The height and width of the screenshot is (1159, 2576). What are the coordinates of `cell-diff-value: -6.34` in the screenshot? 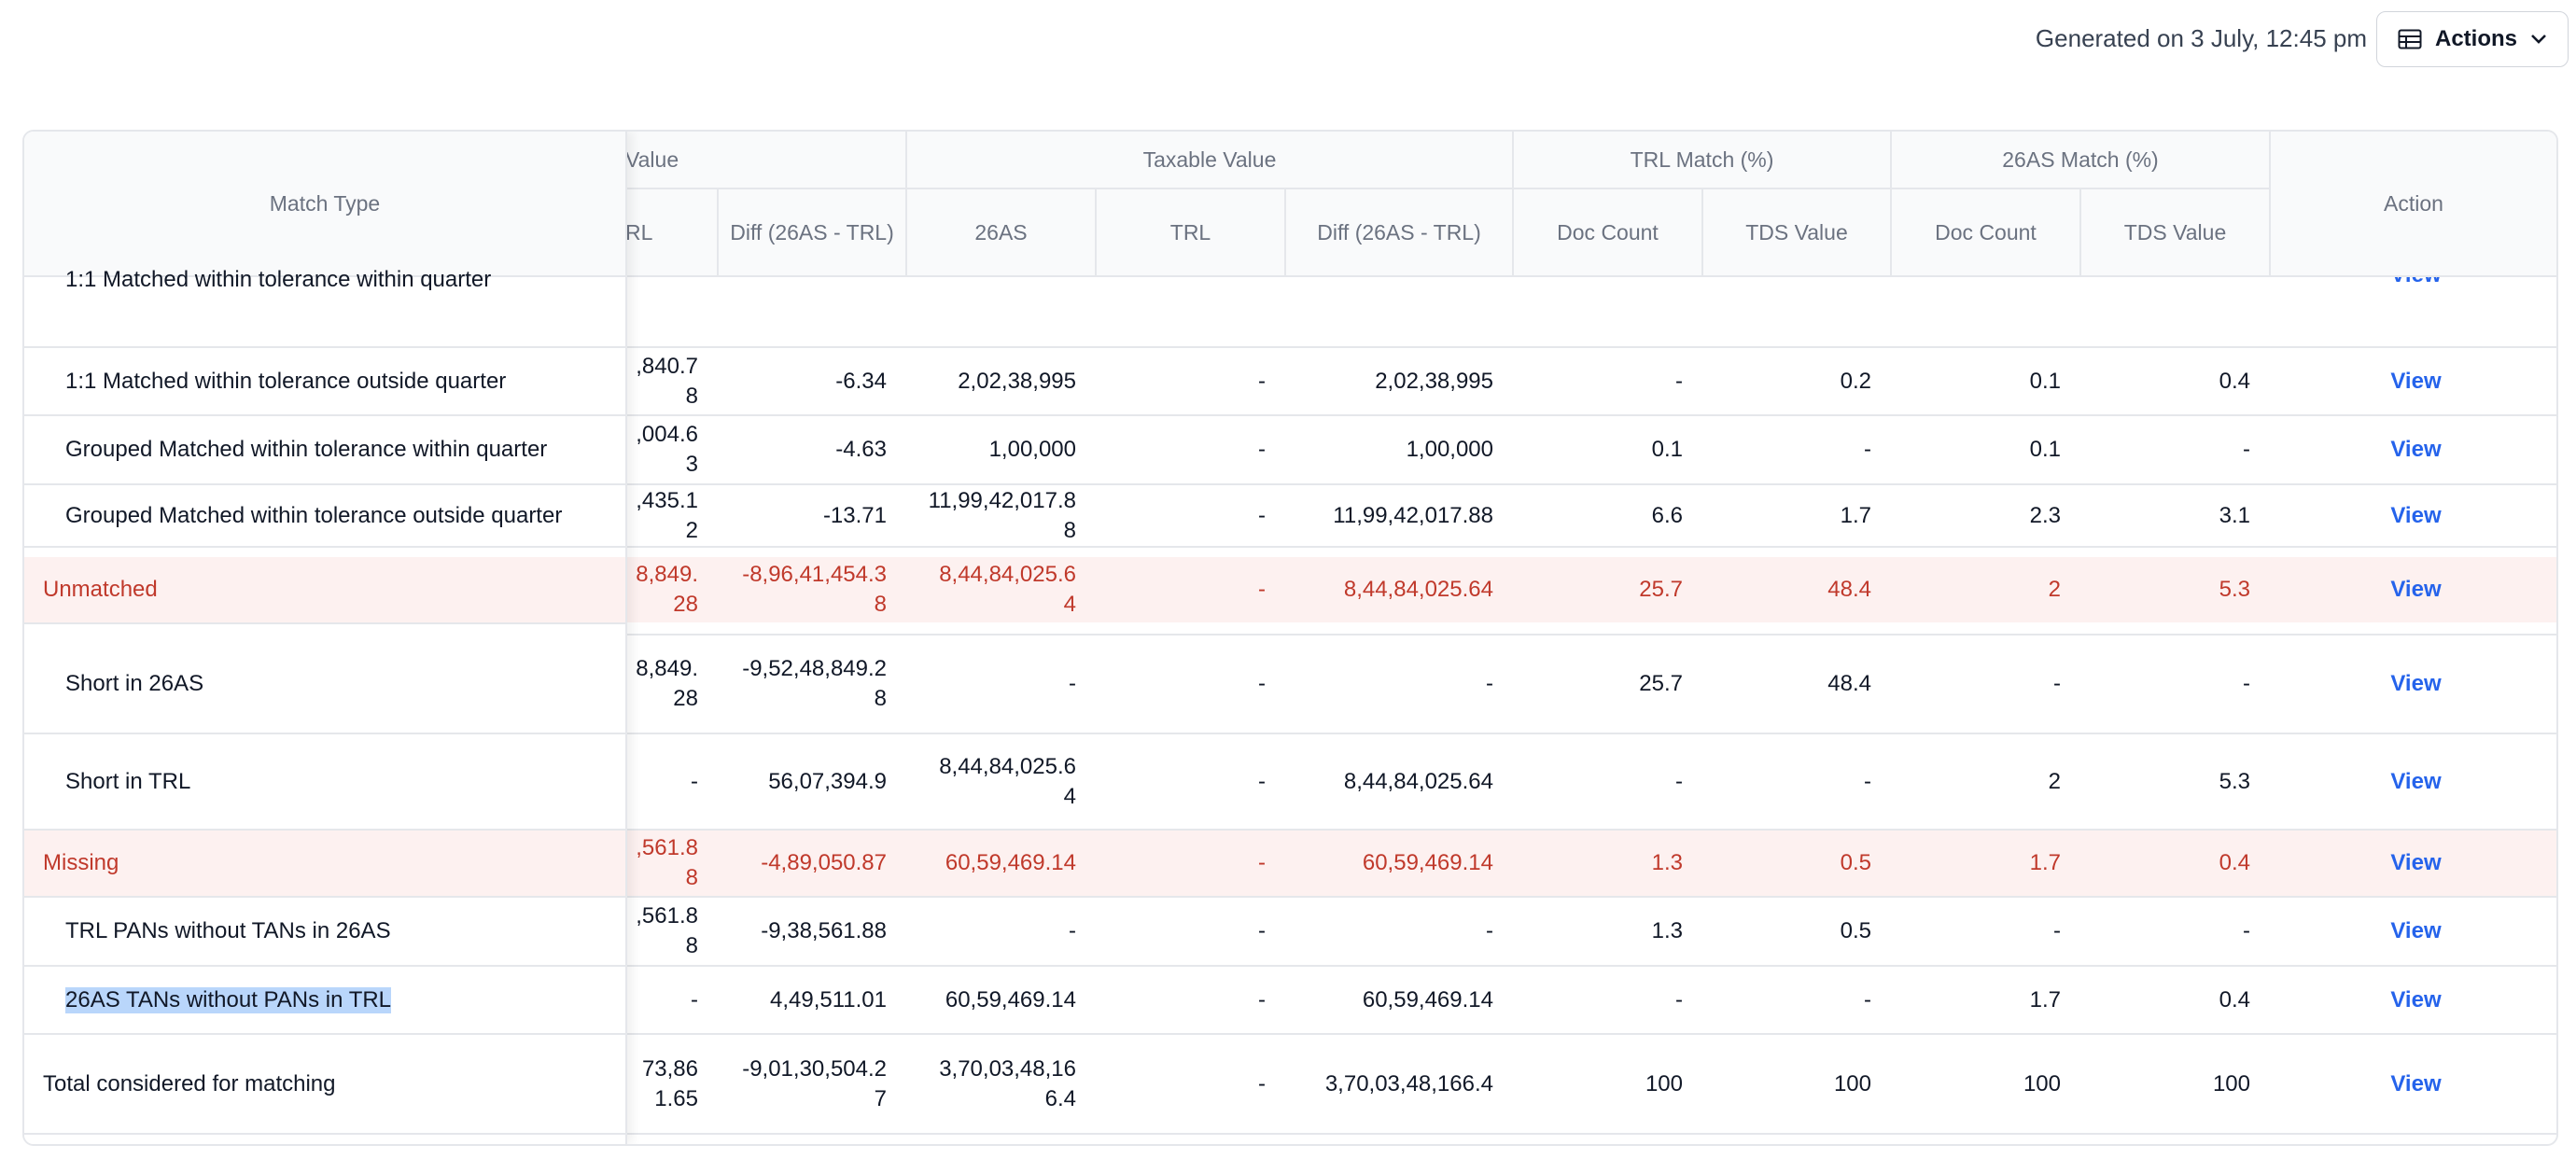 It's located at (861, 381).